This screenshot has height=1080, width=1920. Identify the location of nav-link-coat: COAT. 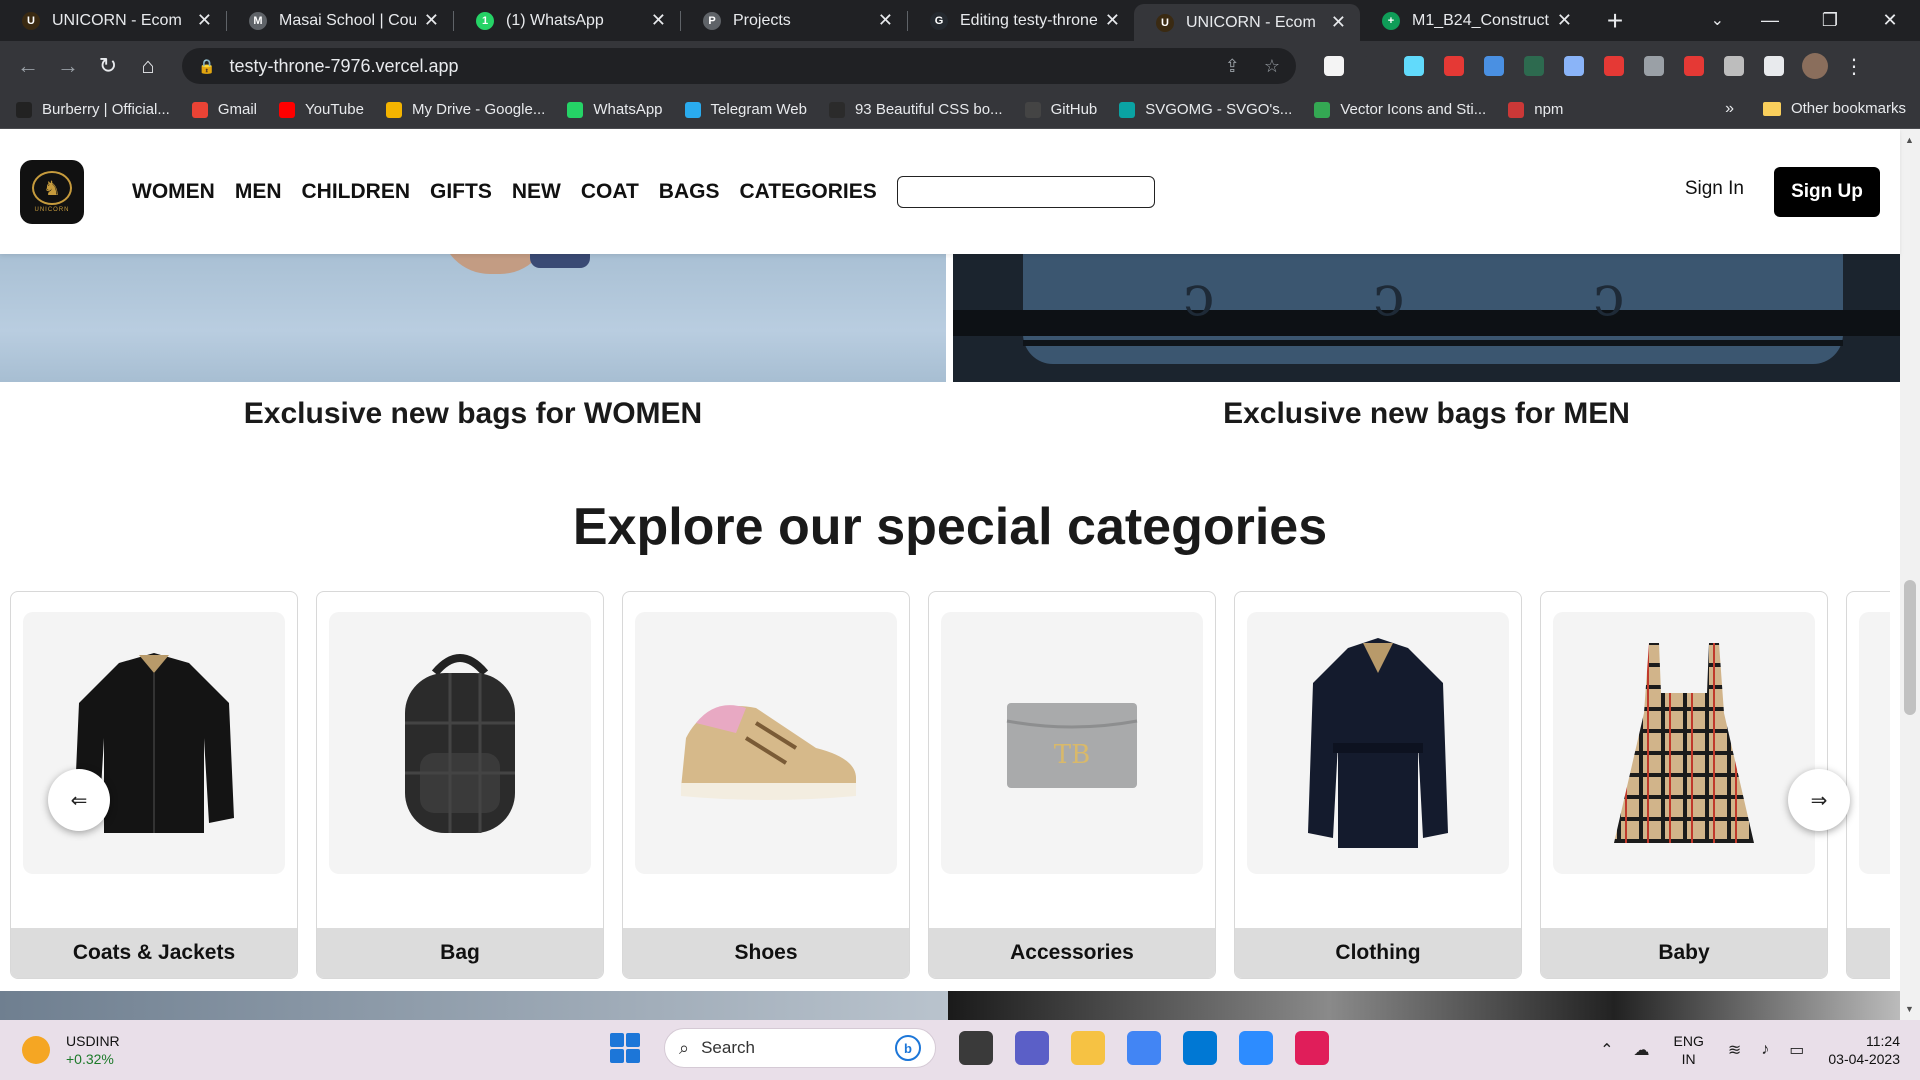
(610, 192).